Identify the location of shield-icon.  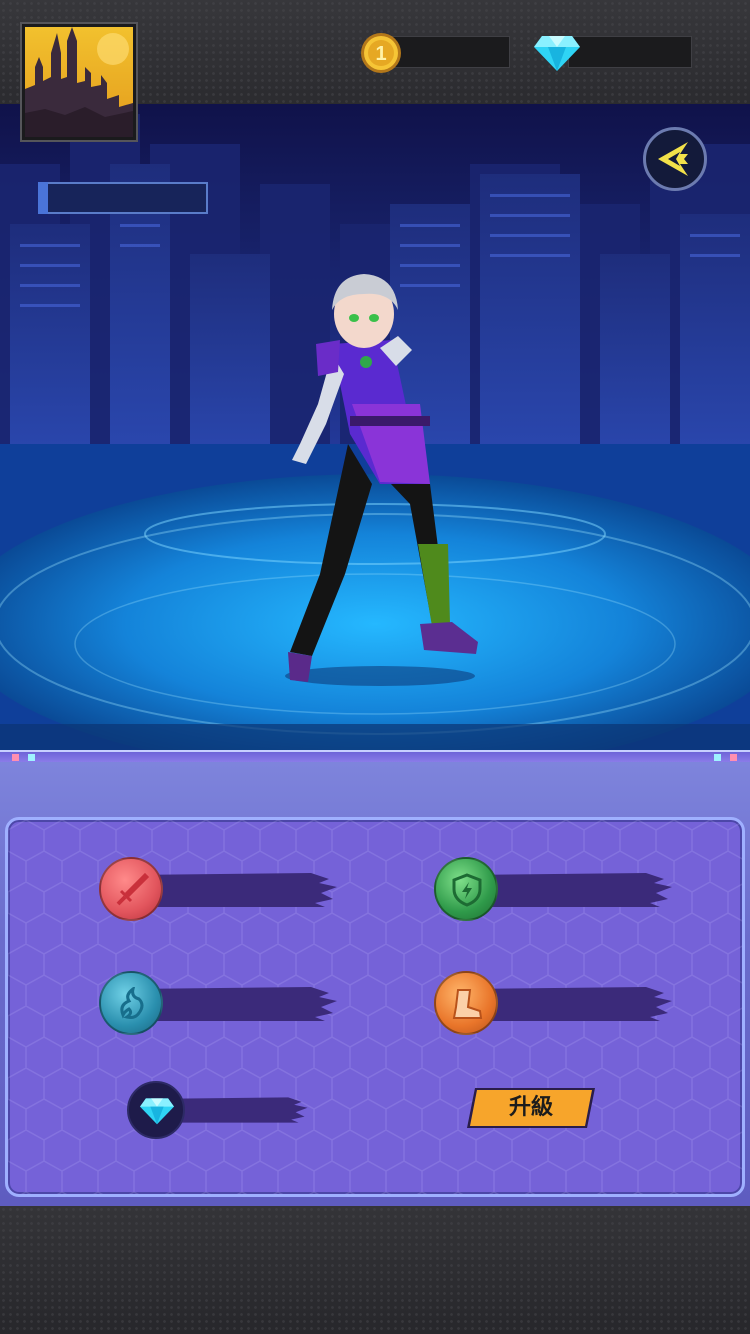
(467, 890).